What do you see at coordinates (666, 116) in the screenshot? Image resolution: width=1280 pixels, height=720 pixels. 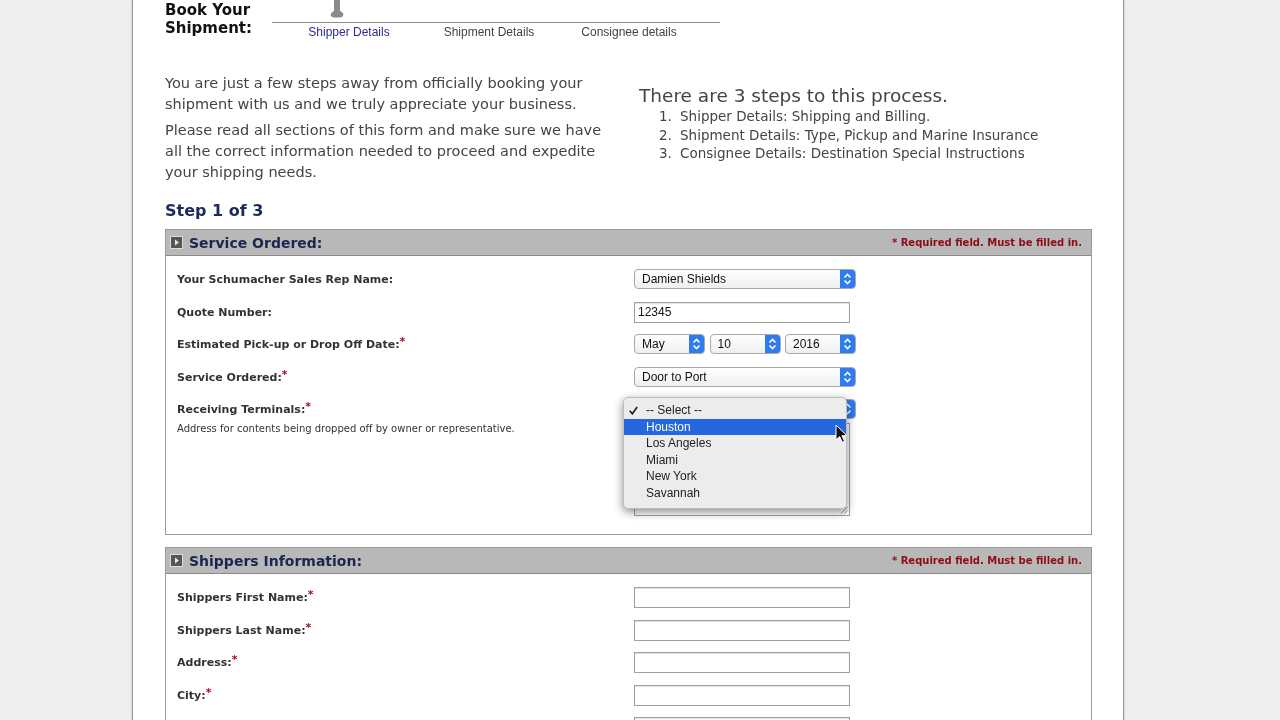 I see `list-number: 1.` at bounding box center [666, 116].